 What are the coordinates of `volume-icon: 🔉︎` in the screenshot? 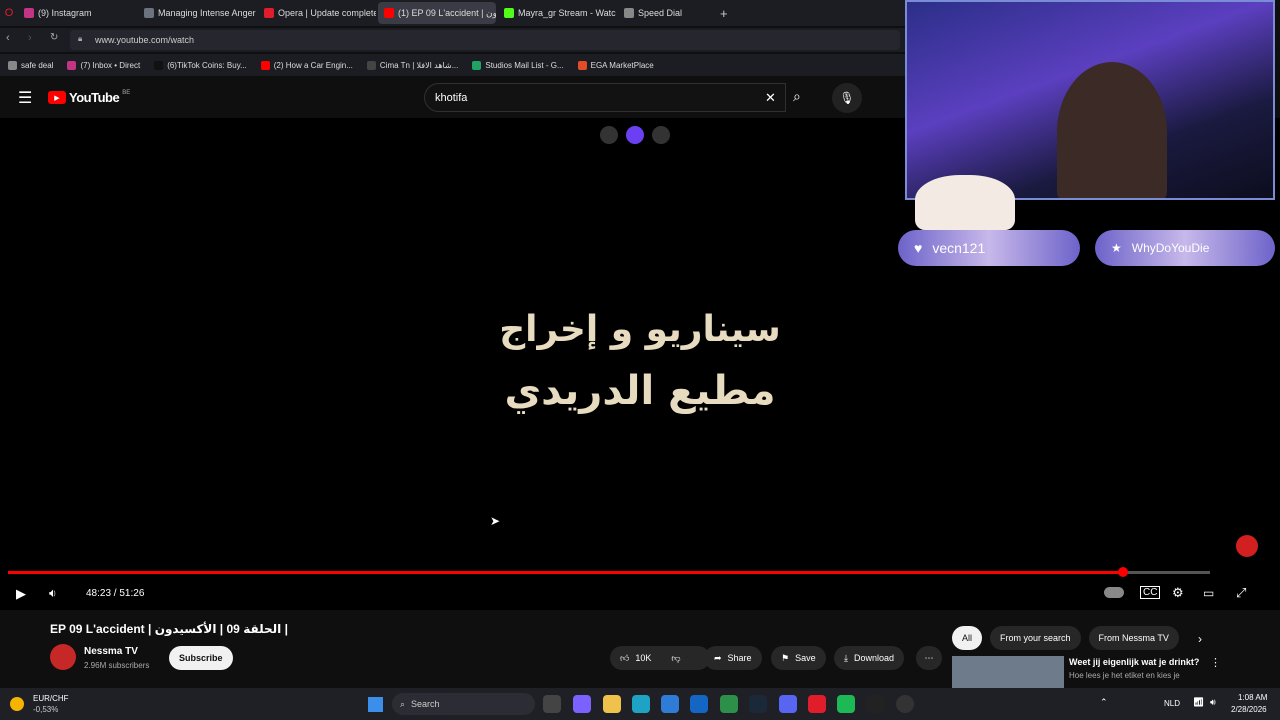 It's located at (53, 593).